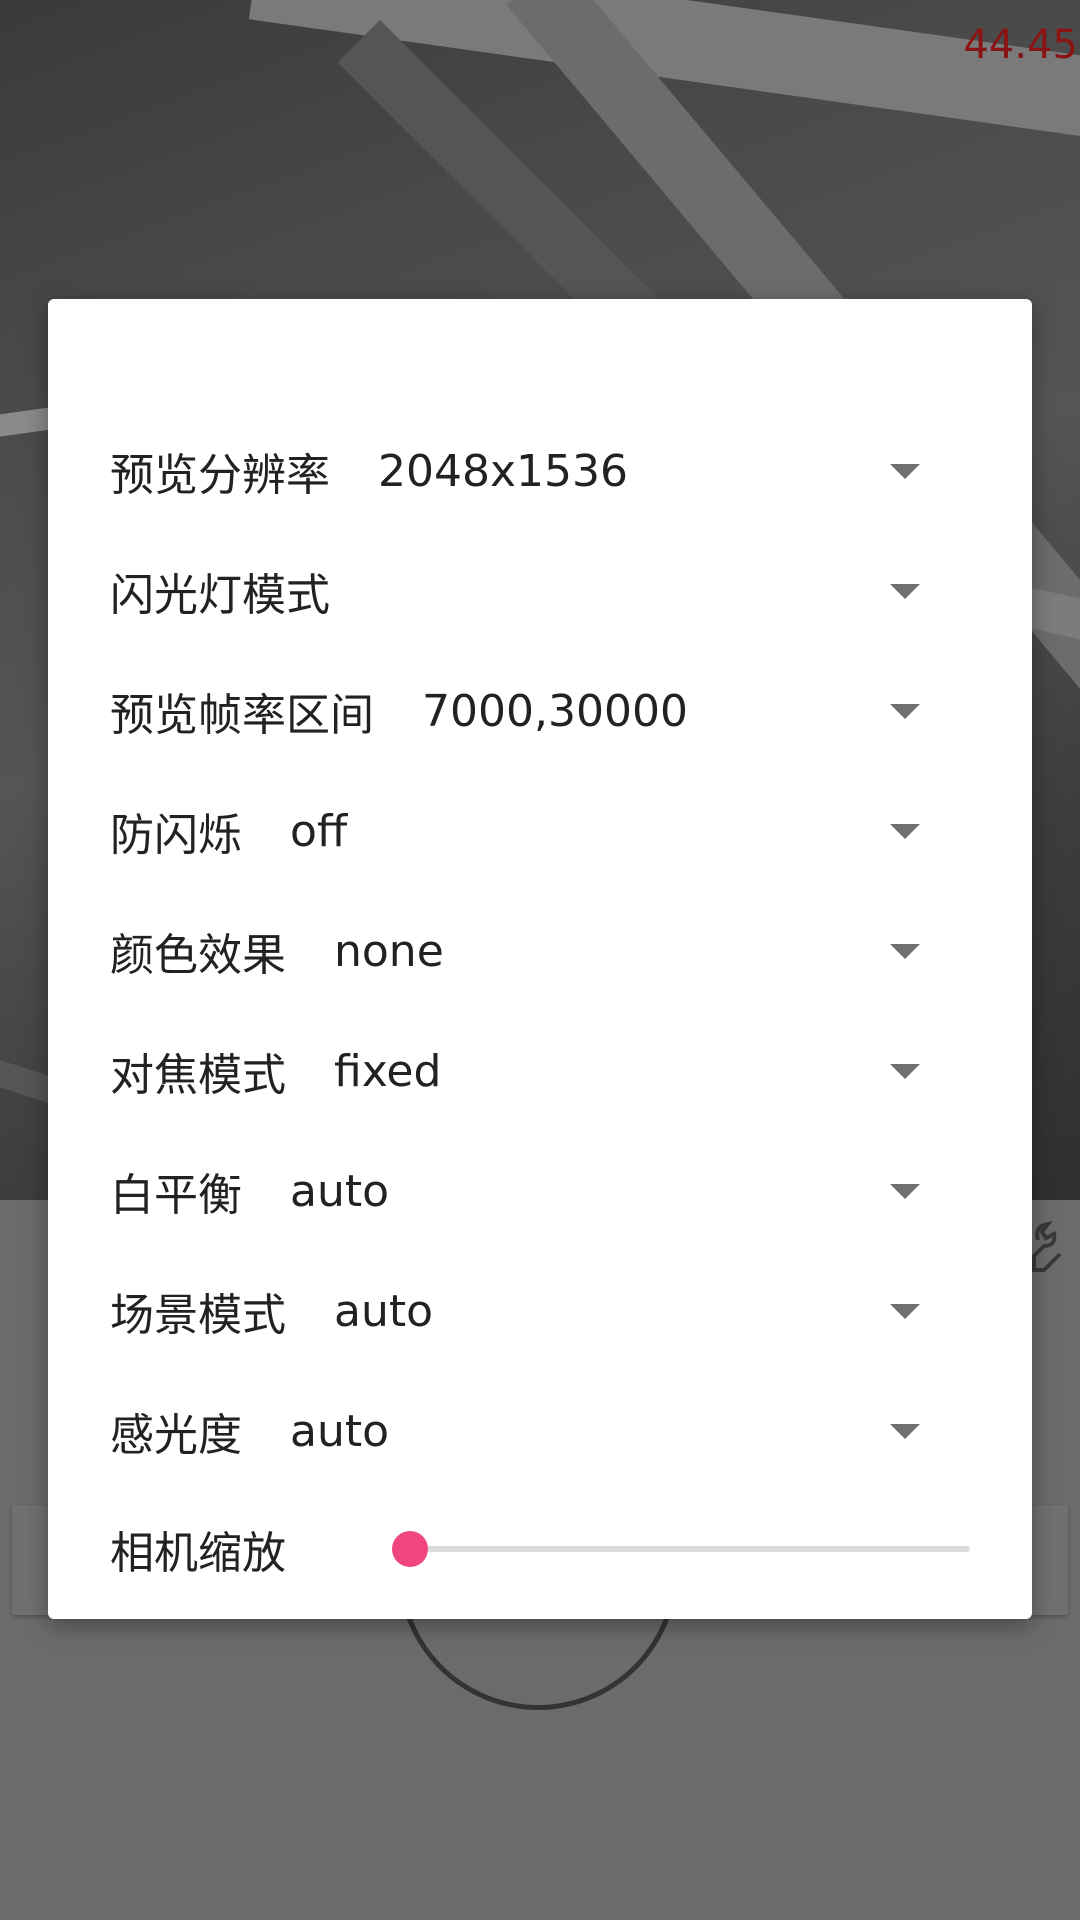  Describe the element at coordinates (540, 1431) in the screenshot. I see `setting-row-iso: 感光度 auto` at that location.